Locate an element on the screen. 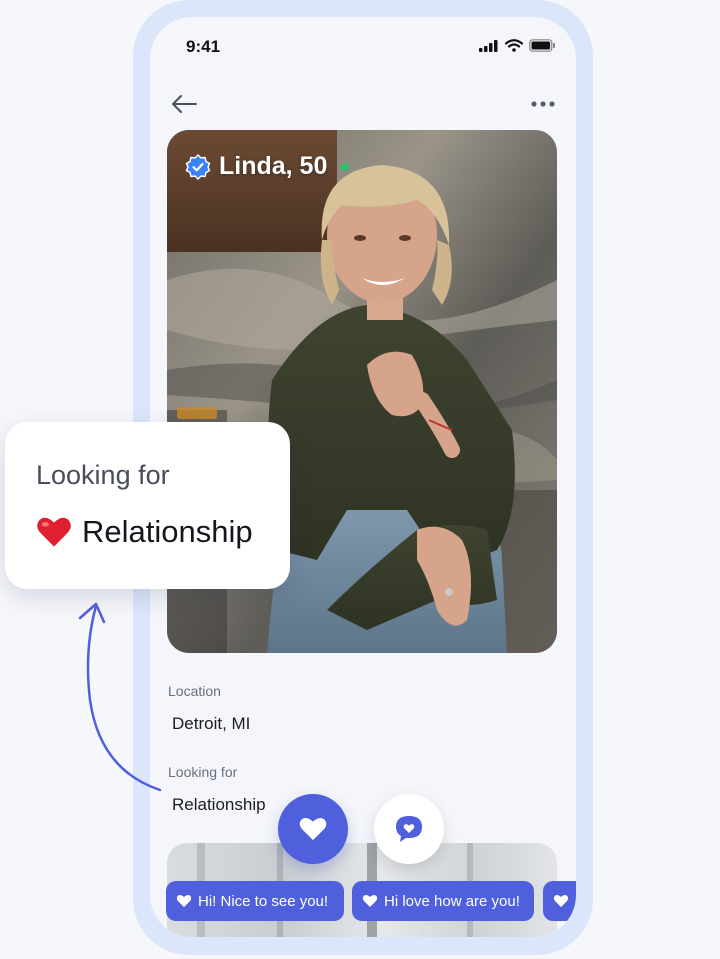 The width and height of the screenshot is (720, 959). online-status-dot is located at coordinates (345, 166).